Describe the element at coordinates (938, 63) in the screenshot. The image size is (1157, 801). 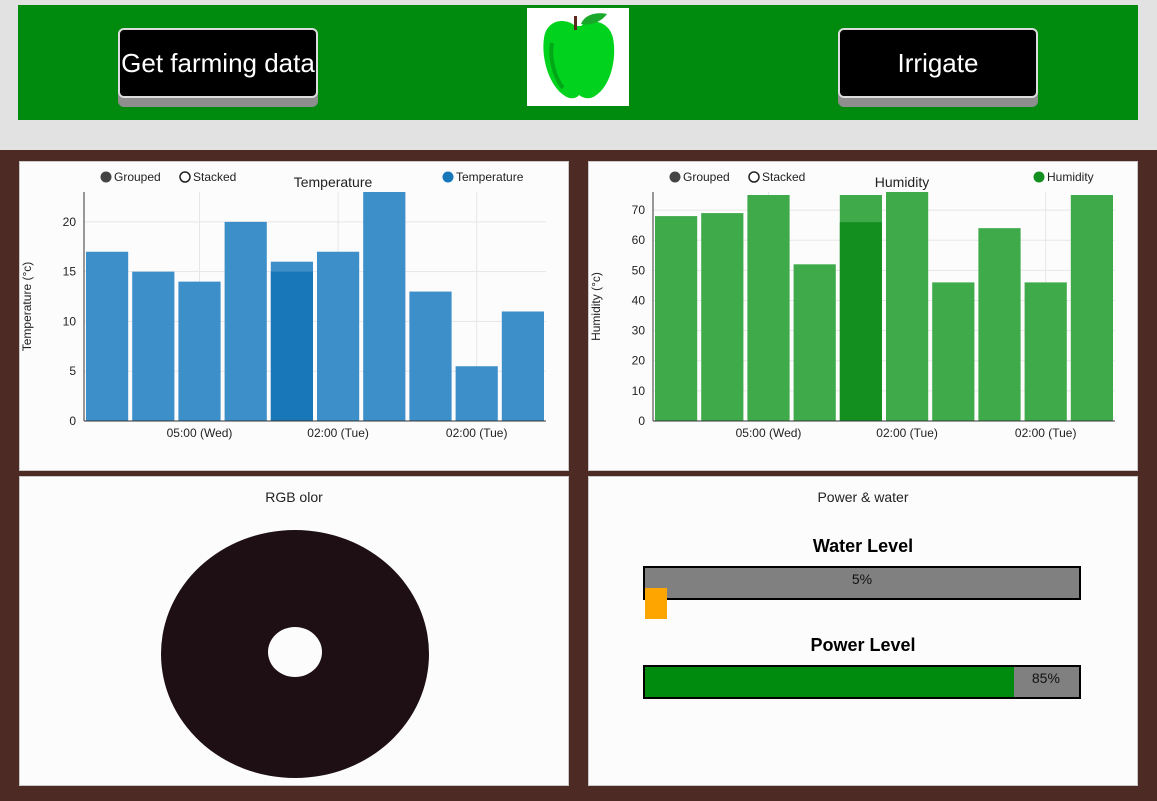
I see `irrigate-button: Irrigate` at that location.